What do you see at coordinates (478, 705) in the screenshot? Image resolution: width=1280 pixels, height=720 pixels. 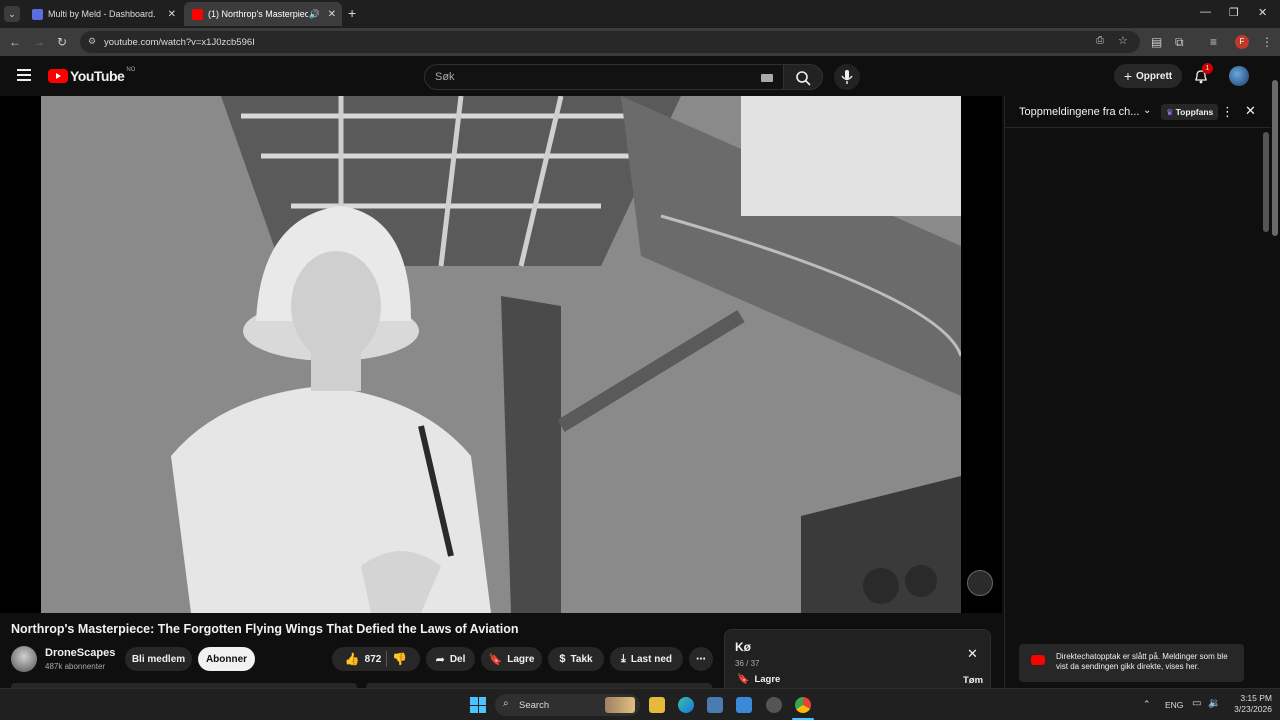 I see `start-button` at bounding box center [478, 705].